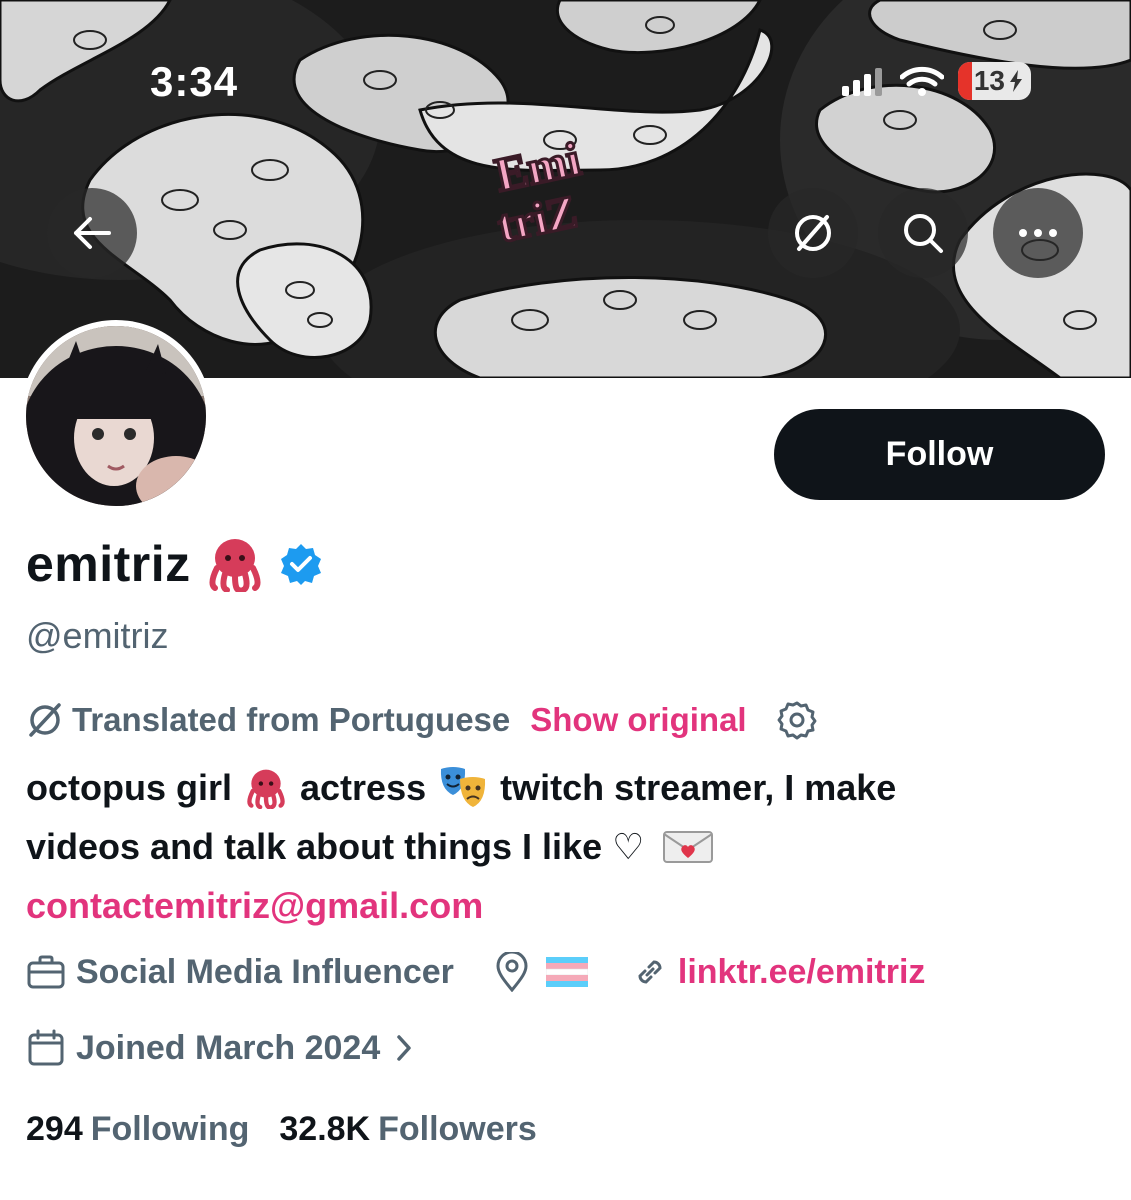  I want to click on display-name: emitriz, so click(108, 564).